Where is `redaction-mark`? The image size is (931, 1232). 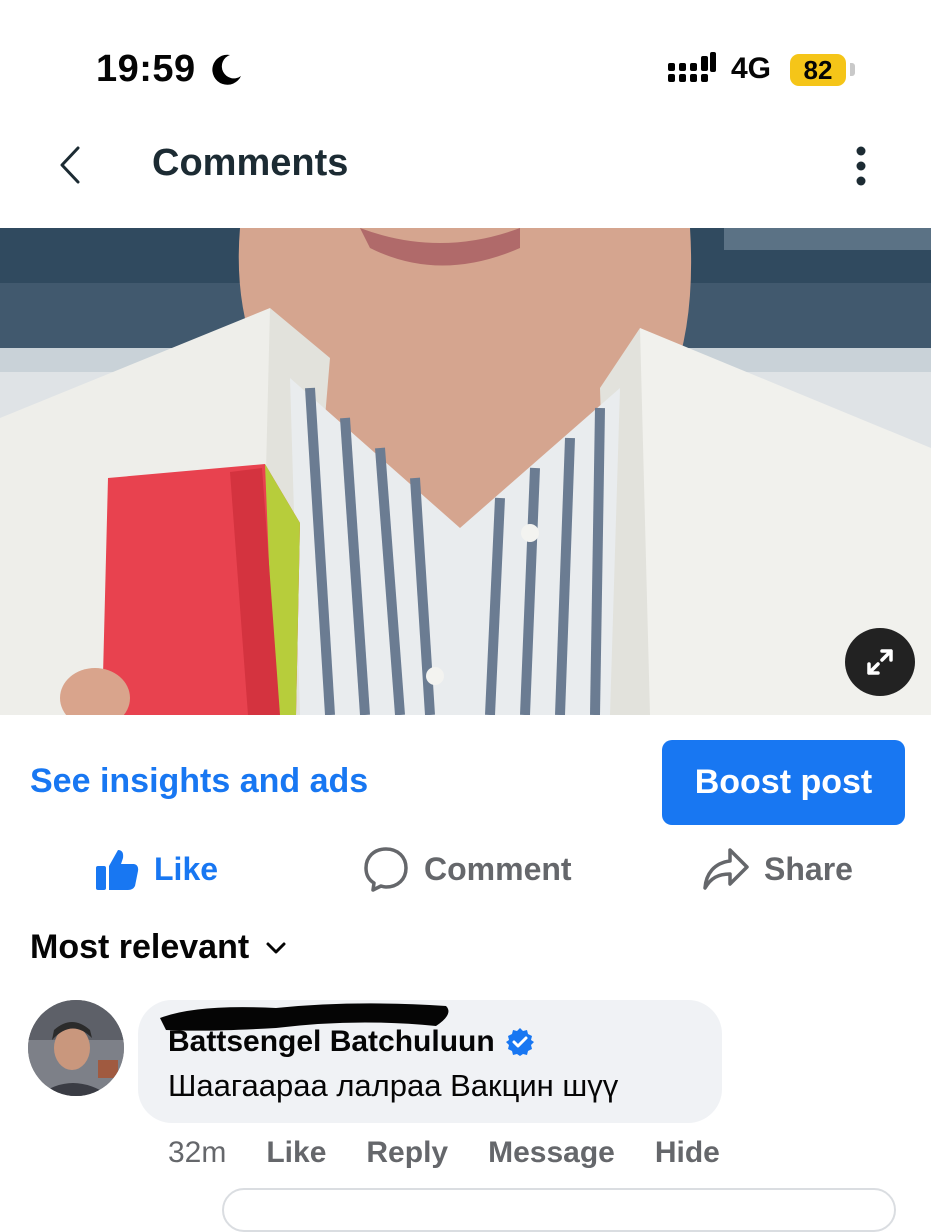
redaction-mark is located at coordinates (304, 1017).